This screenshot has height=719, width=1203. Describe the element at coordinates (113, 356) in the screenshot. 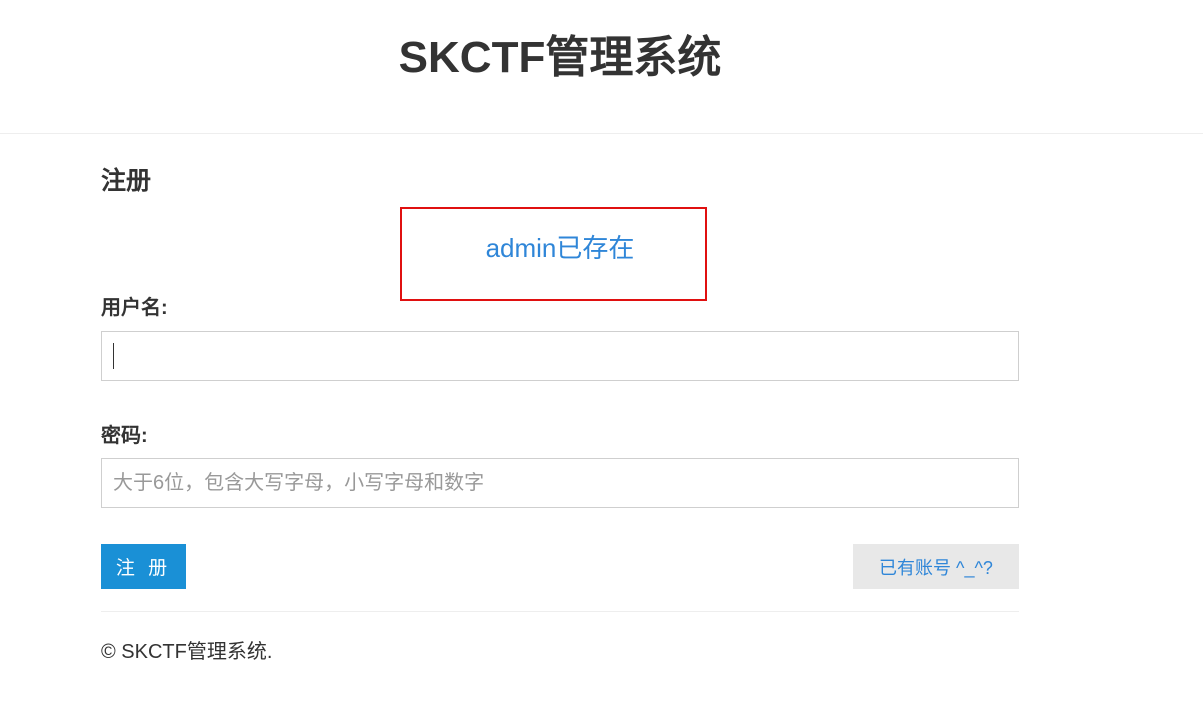

I see `text-caret` at that location.